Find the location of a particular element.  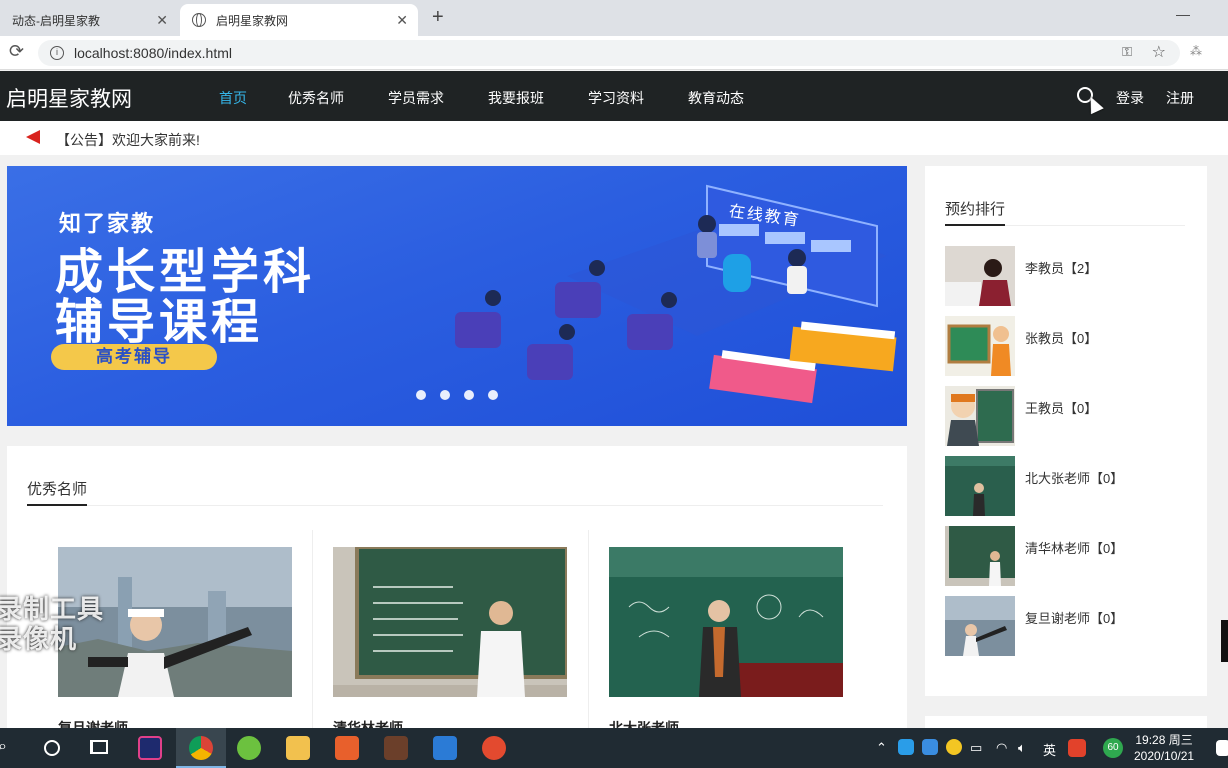

notice-text: 【公告】欢迎大家前来! is located at coordinates (128, 140).